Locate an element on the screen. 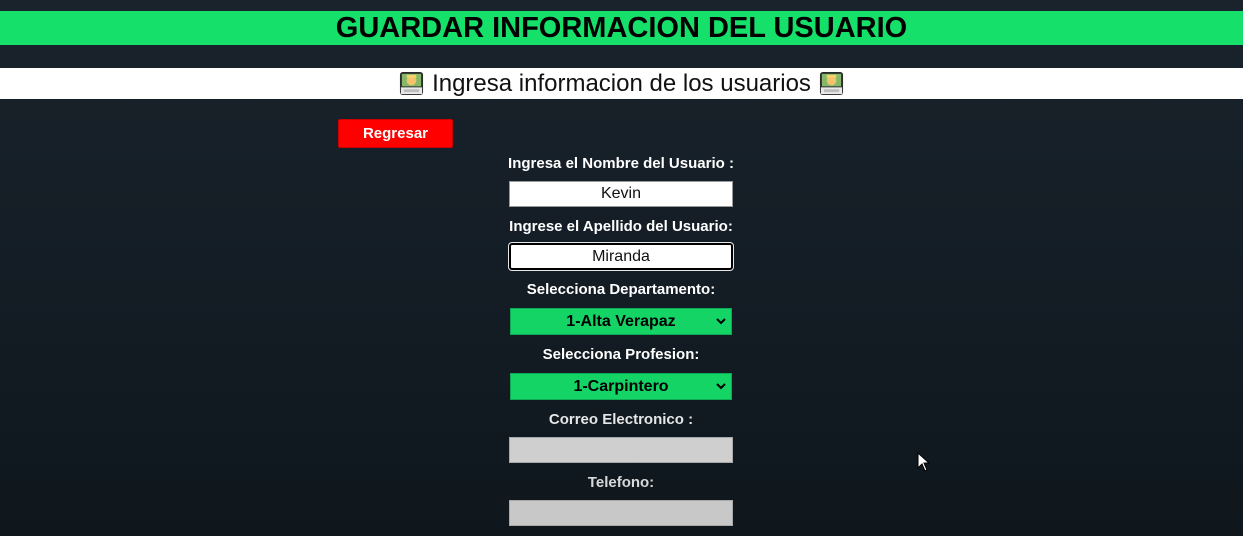  department-select: 1-Alta Verapaz is located at coordinates (621, 321).